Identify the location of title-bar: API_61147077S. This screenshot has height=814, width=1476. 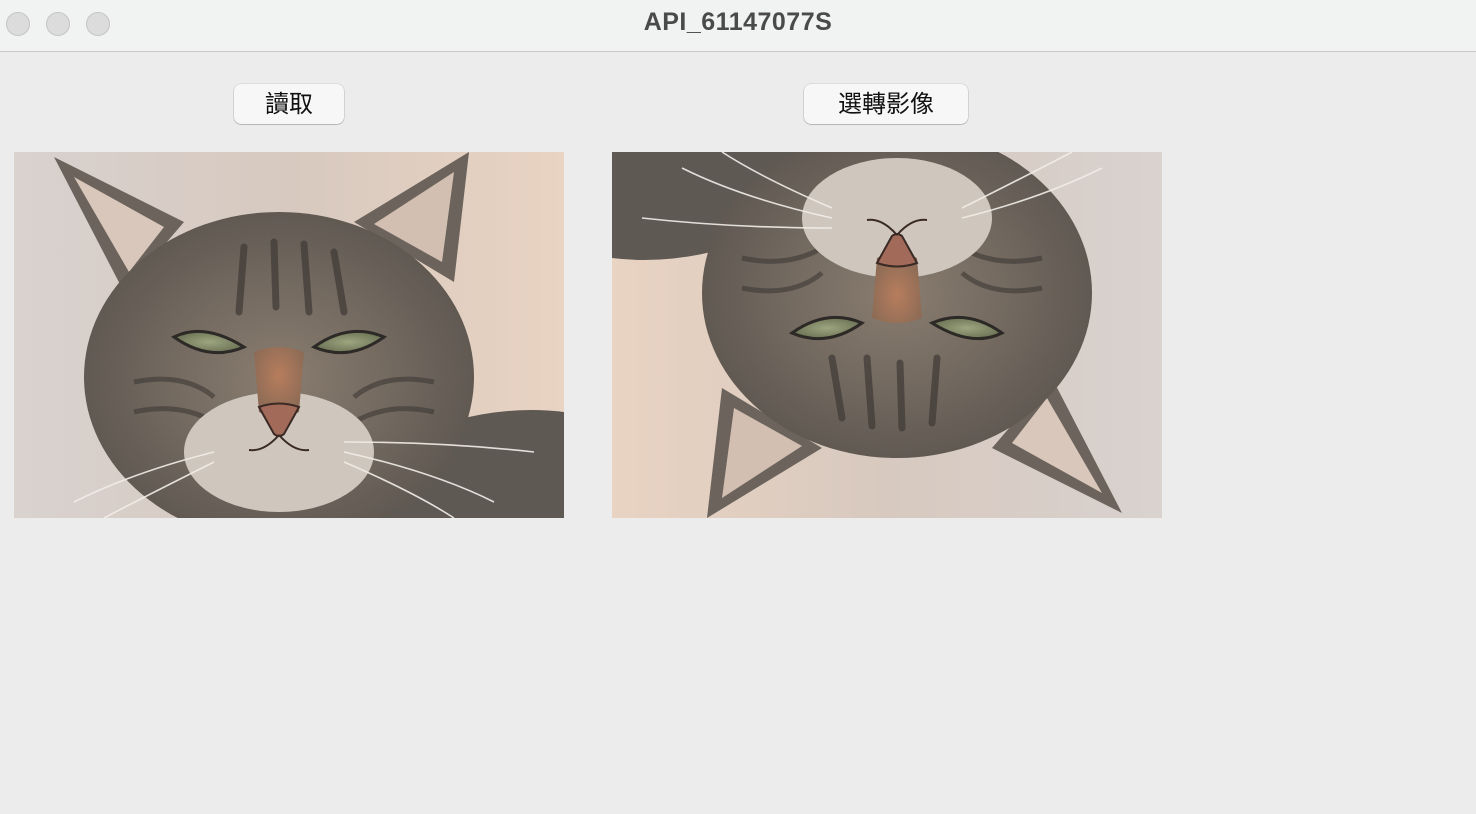
(738, 26).